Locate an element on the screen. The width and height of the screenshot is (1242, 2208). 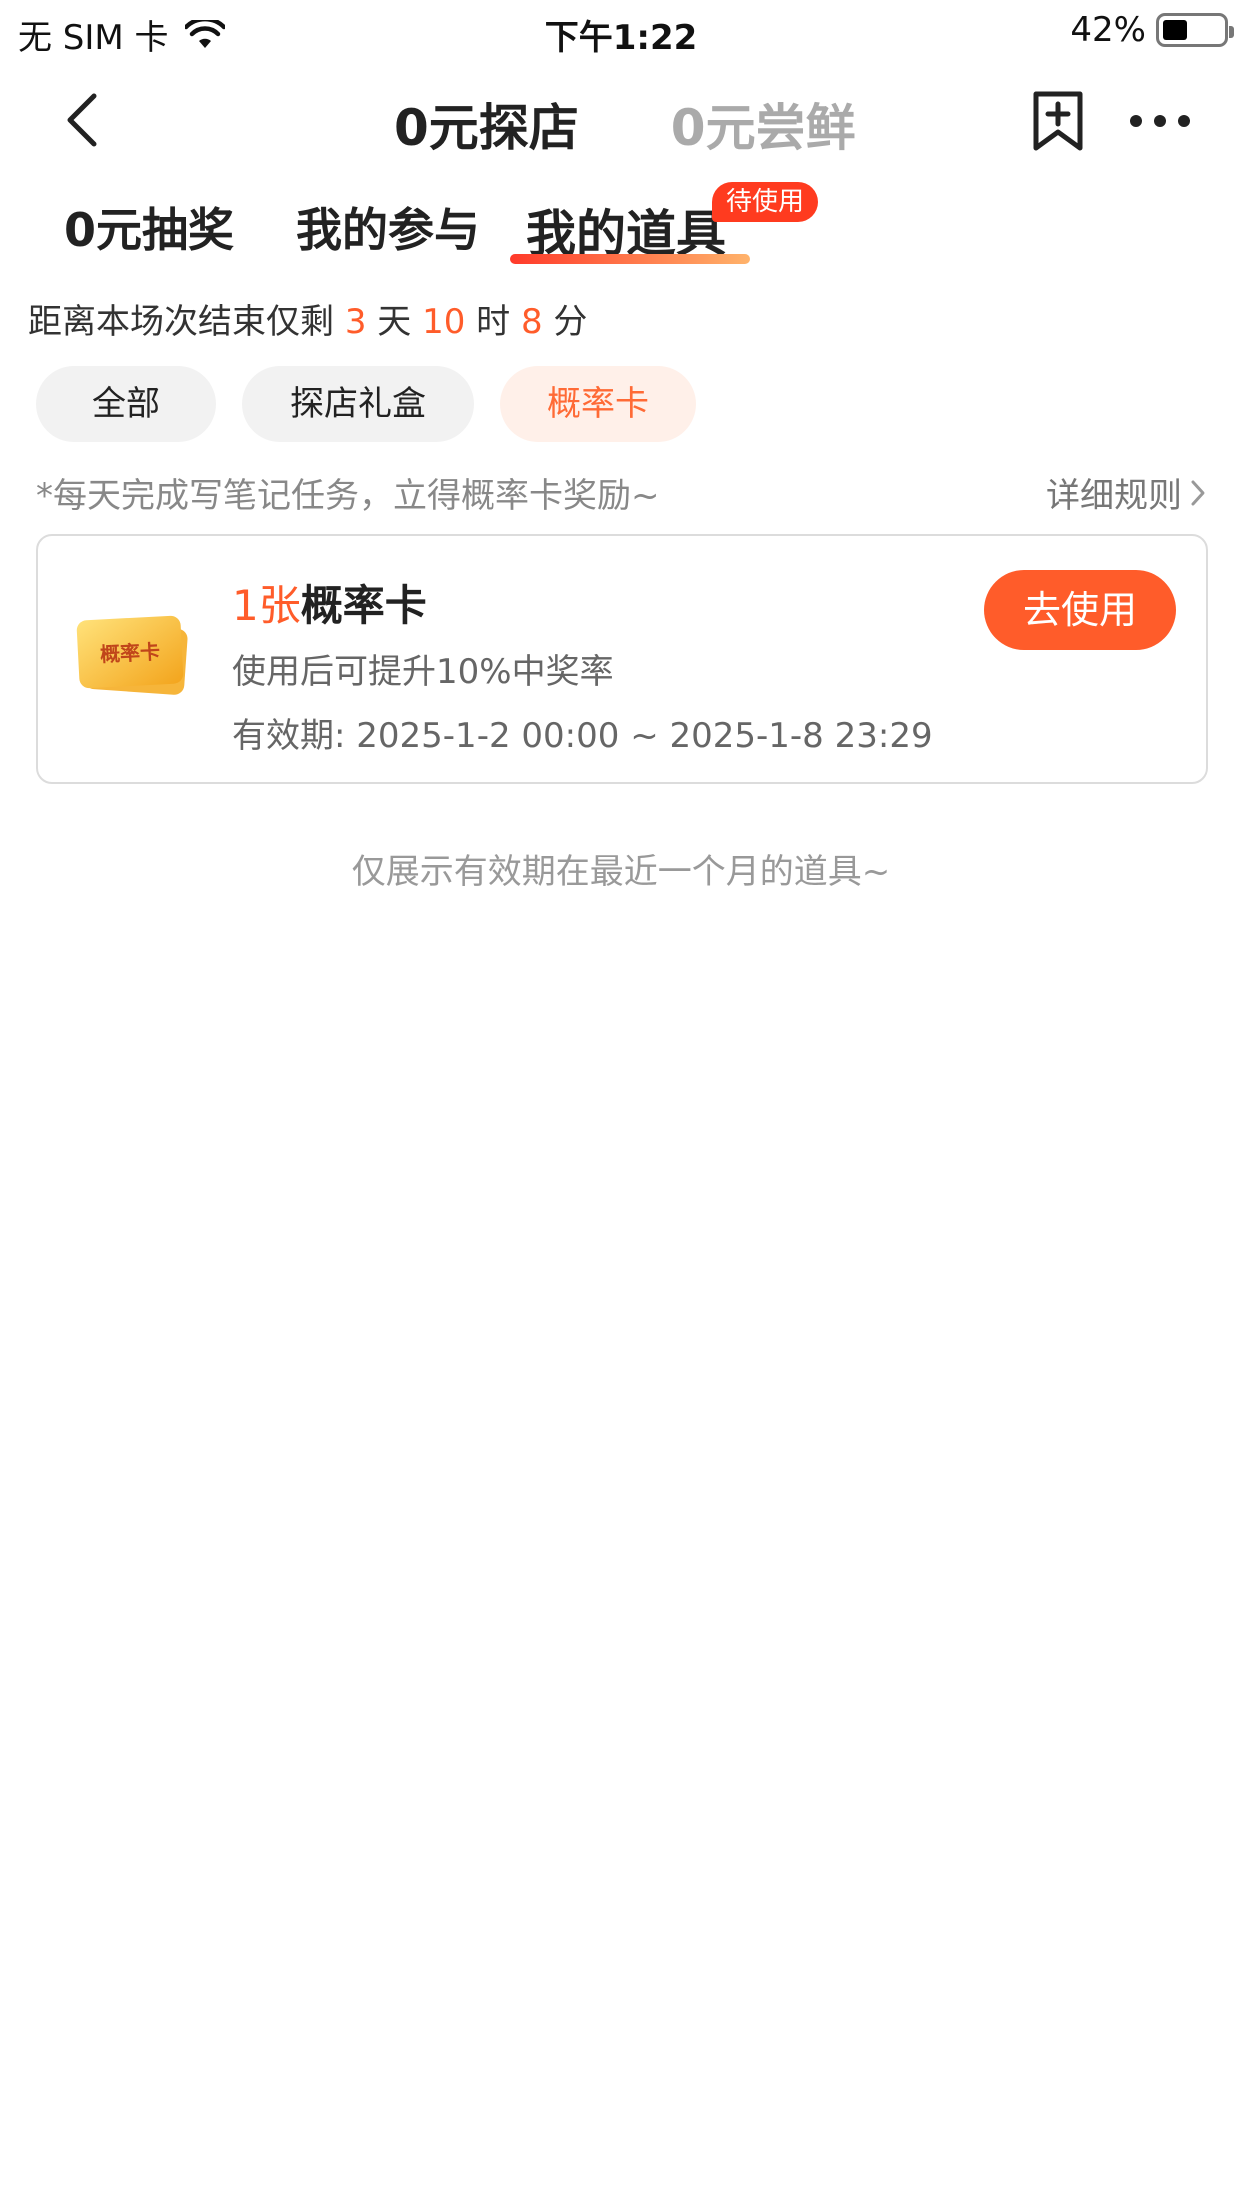
countdown-days: 3 is located at coordinates (355, 322).